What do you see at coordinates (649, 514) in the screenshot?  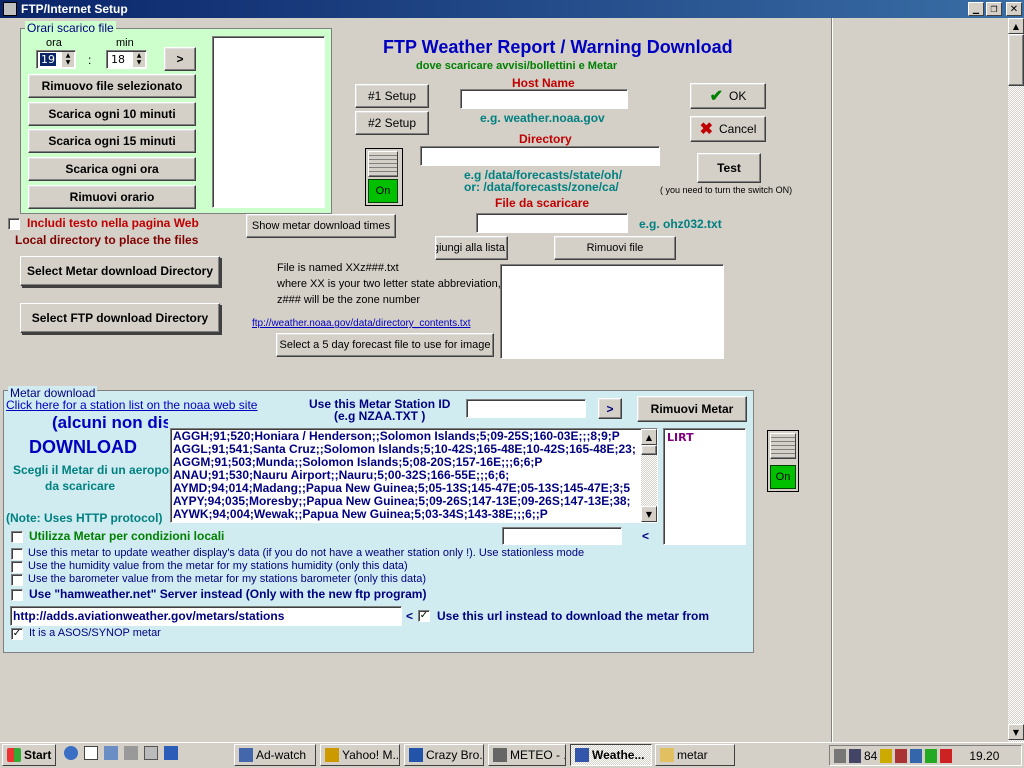 I see `list-scroll-down-button: ▼` at bounding box center [649, 514].